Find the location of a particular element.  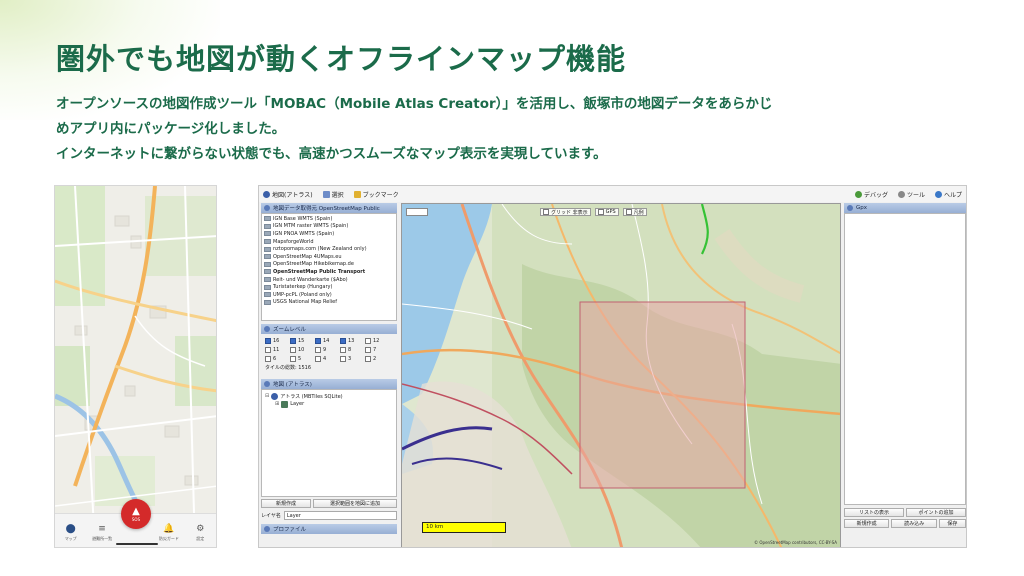

map-source-item: Reit- und Wanderkarte ($Abo) is located at coordinates (329, 280).